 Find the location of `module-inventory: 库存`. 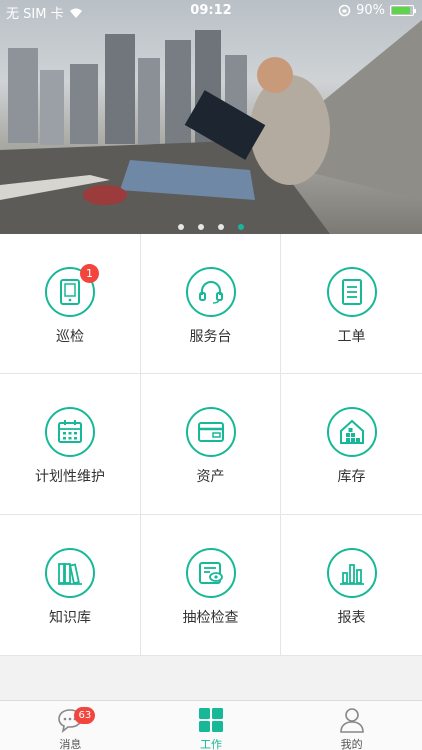

module-inventory: 库存 is located at coordinates (351, 444).